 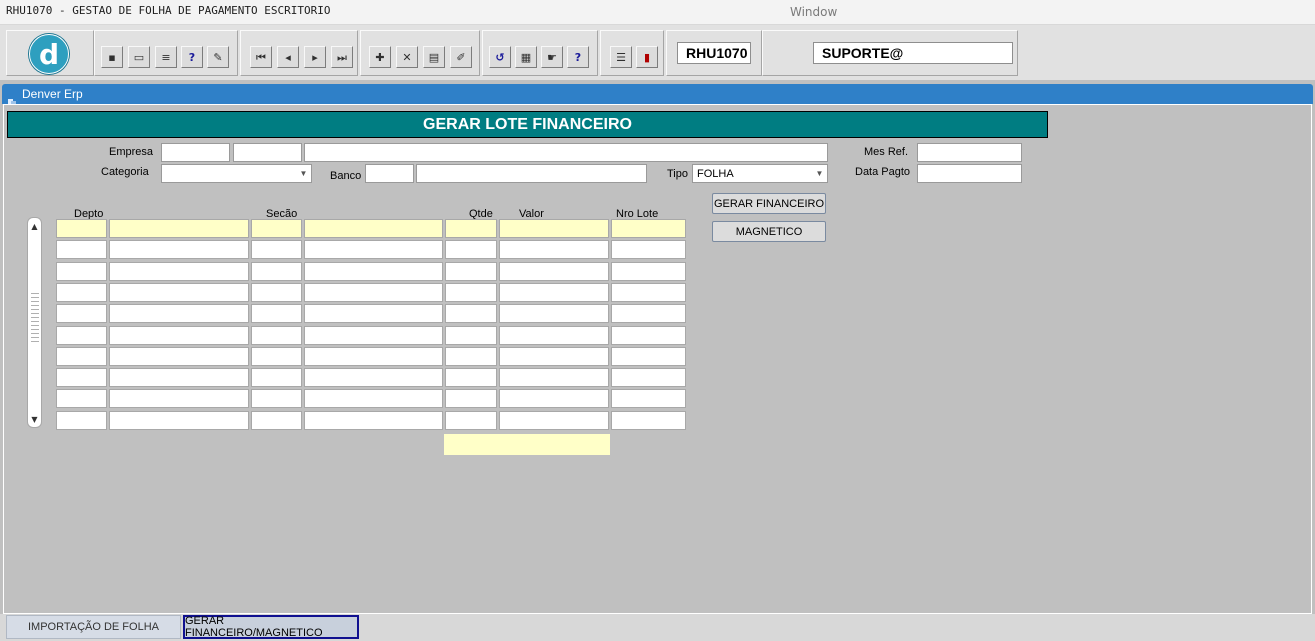 What do you see at coordinates (112, 57) in the screenshot?
I see `save-icon: ▪` at bounding box center [112, 57].